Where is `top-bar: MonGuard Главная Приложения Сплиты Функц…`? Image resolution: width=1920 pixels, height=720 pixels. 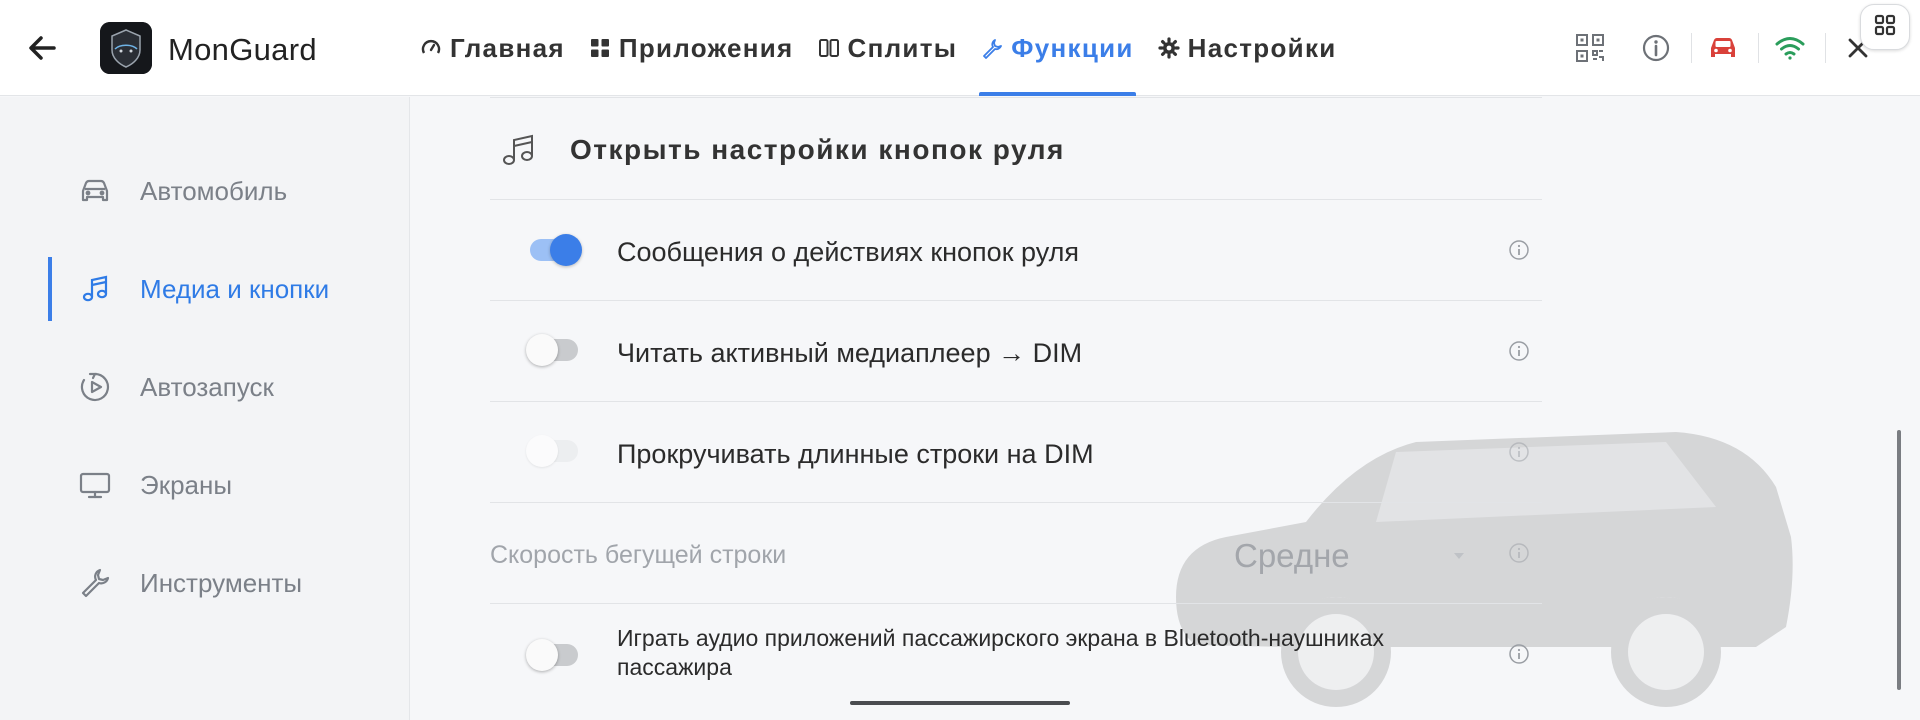 top-bar: MonGuard Главная Приложения Сплиты Функц… is located at coordinates (960, 48).